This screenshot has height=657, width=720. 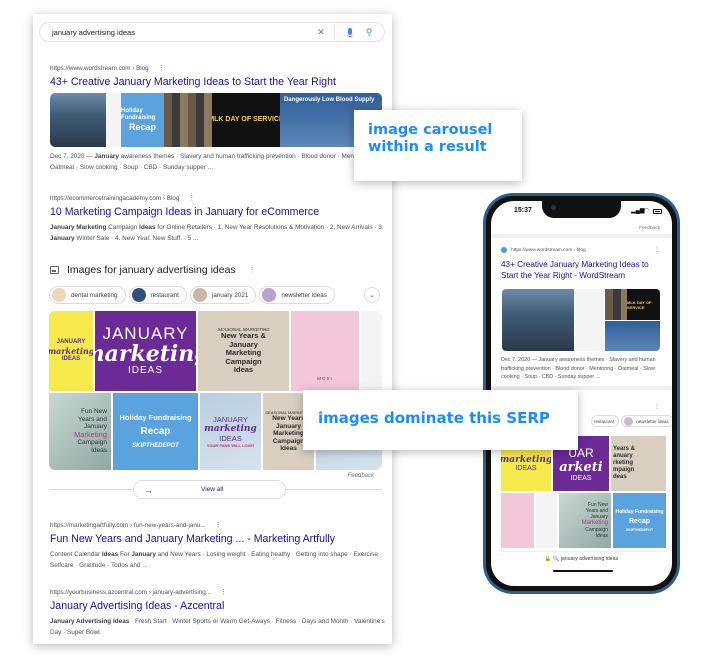 I want to click on image-caption: mpaign, so click(x=624, y=470).